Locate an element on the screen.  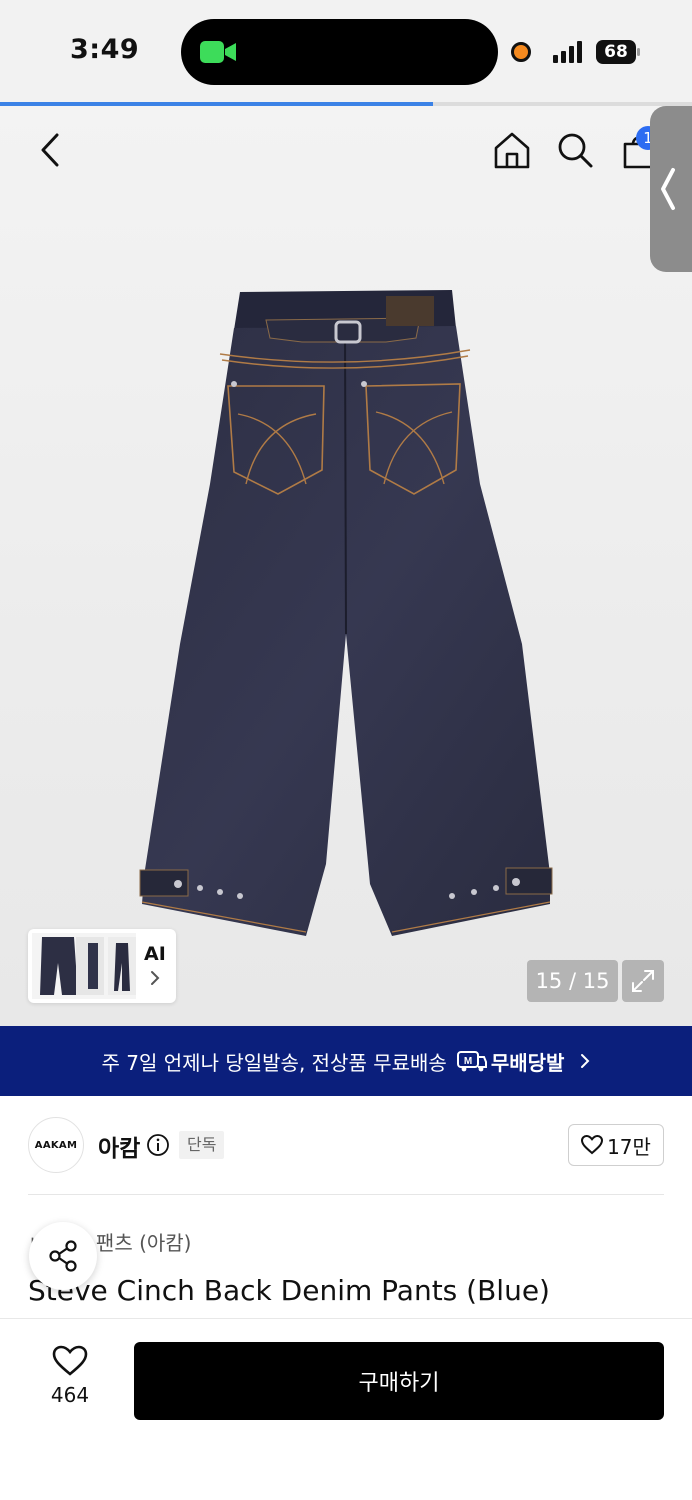
exclusive-badge: 단독 is located at coordinates (202, 1145).